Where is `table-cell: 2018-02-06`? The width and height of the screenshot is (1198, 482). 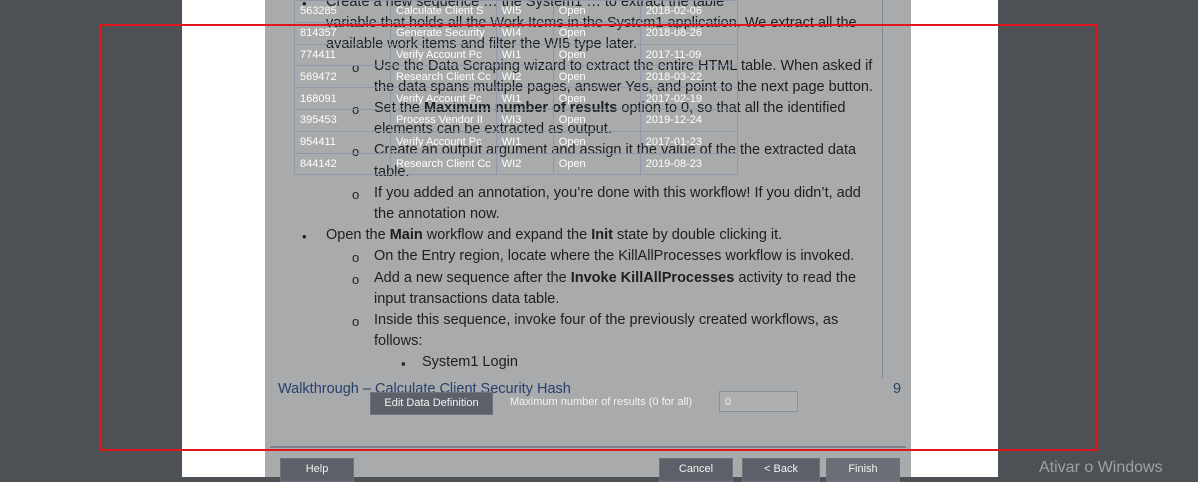
table-cell: 2018-02-06 is located at coordinates (688, 11).